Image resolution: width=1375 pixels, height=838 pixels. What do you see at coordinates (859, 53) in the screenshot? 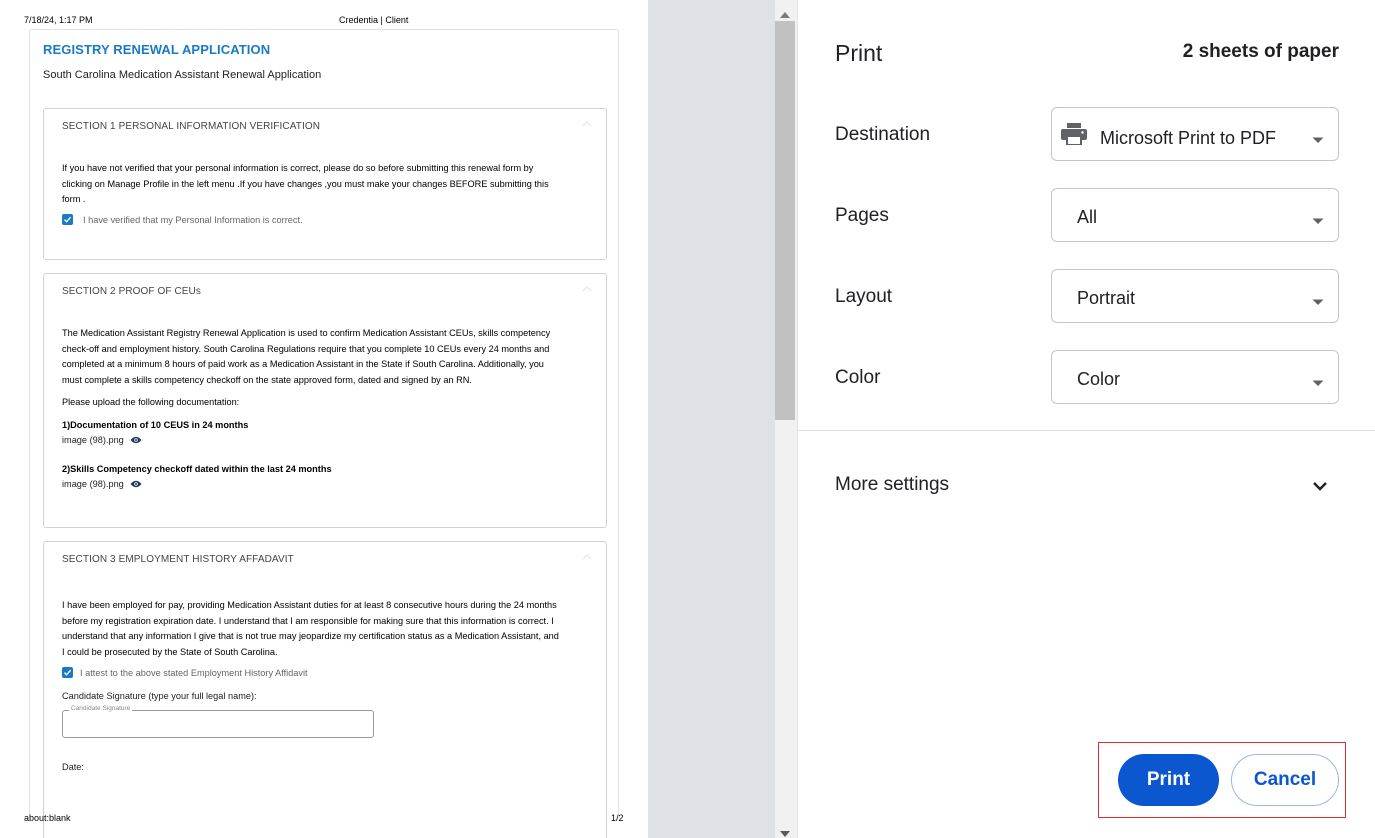
I see `dialog-title: Print` at bounding box center [859, 53].